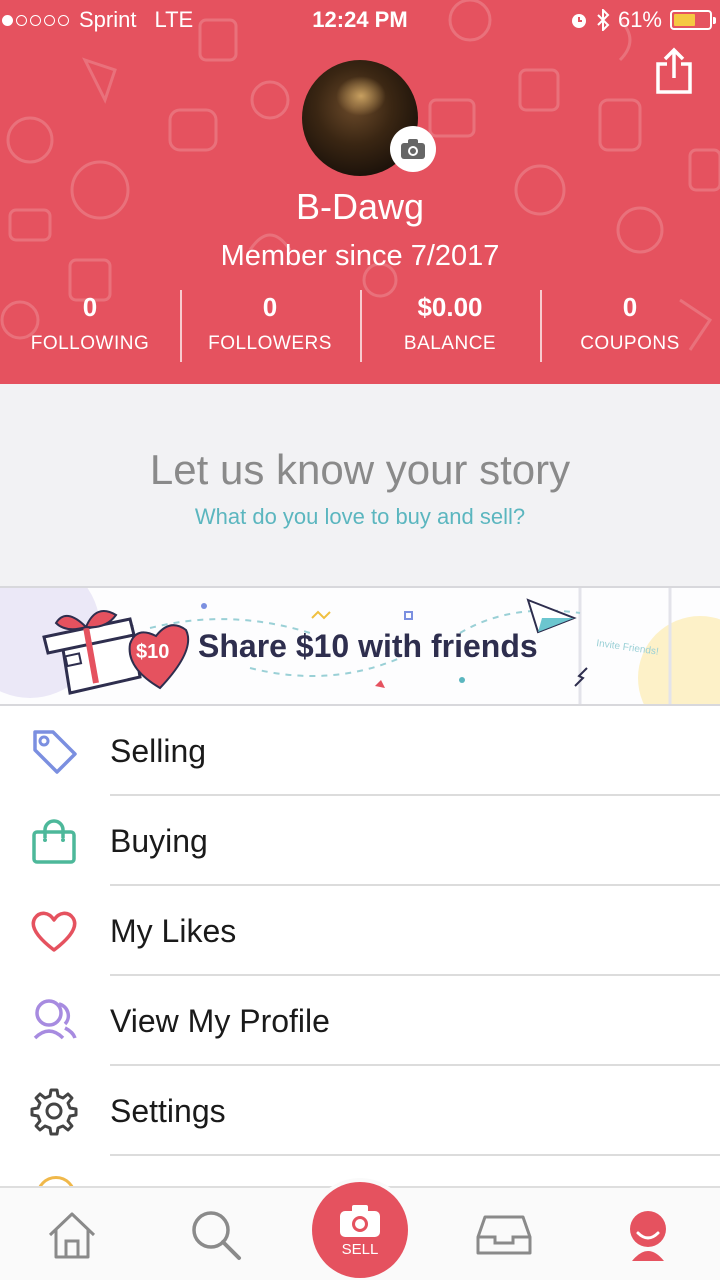 Image resolution: width=720 pixels, height=1280 pixels. I want to click on stat-label: COUPONS, so click(630, 343).